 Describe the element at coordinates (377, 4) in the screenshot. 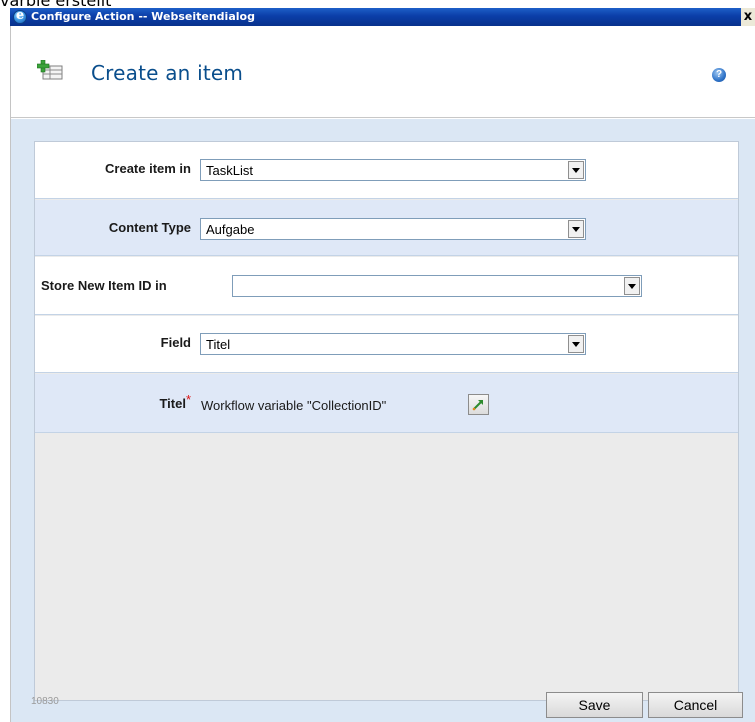

I see `background-page-text: varble erstellt` at that location.